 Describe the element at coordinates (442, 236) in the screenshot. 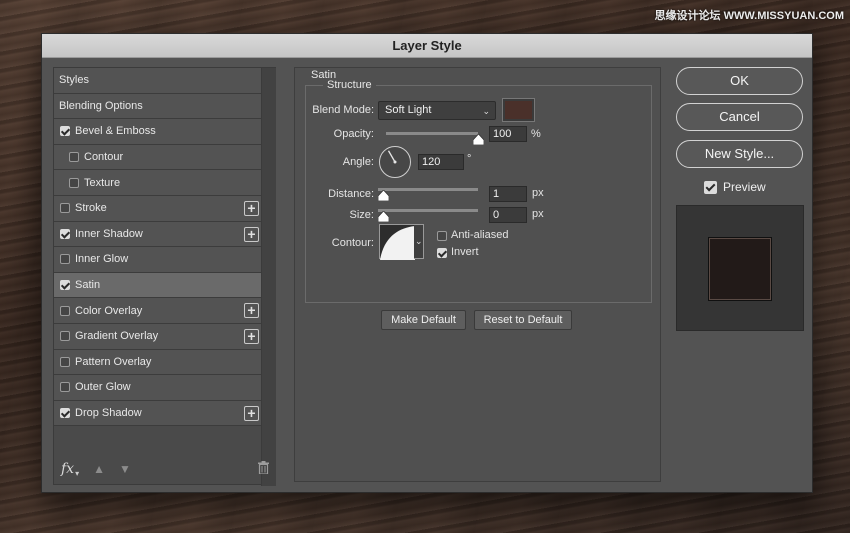

I see `anti-aliased-checkbox` at that location.